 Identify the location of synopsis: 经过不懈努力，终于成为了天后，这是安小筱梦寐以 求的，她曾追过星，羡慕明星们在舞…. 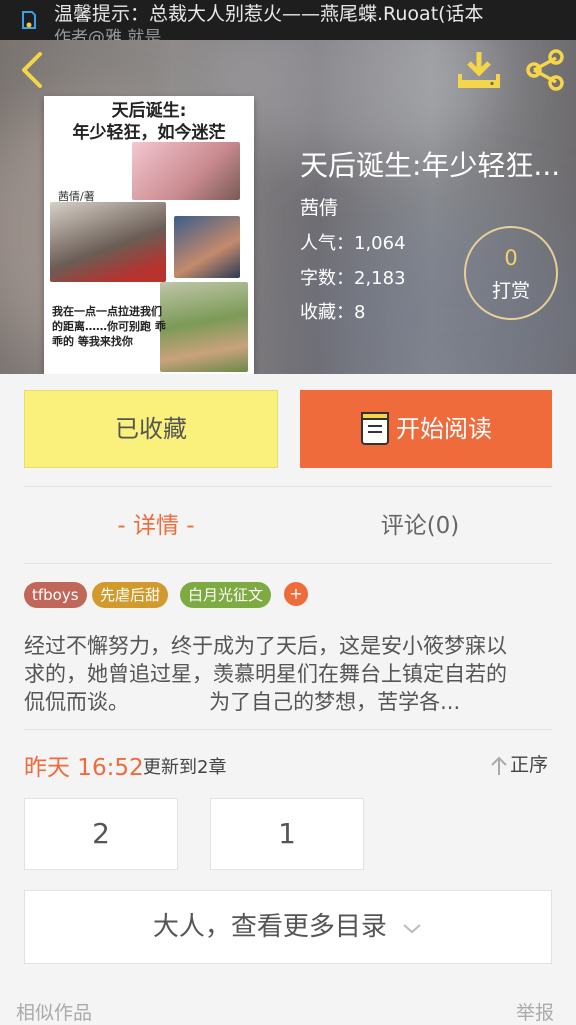
(289, 674).